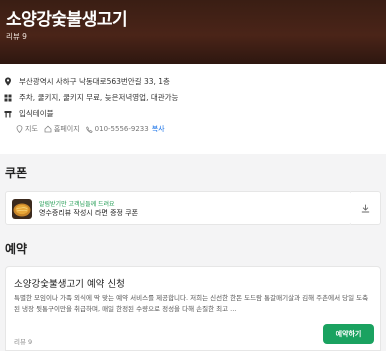 The height and width of the screenshot is (351, 386). Describe the element at coordinates (62, 129) in the screenshot. I see `homepage-link: 홈페이지` at that location.